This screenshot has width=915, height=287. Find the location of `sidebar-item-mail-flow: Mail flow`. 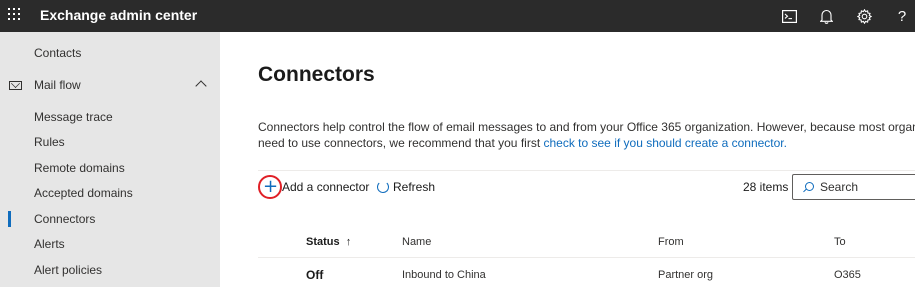

sidebar-item-mail-flow: Mail flow is located at coordinates (110, 85).